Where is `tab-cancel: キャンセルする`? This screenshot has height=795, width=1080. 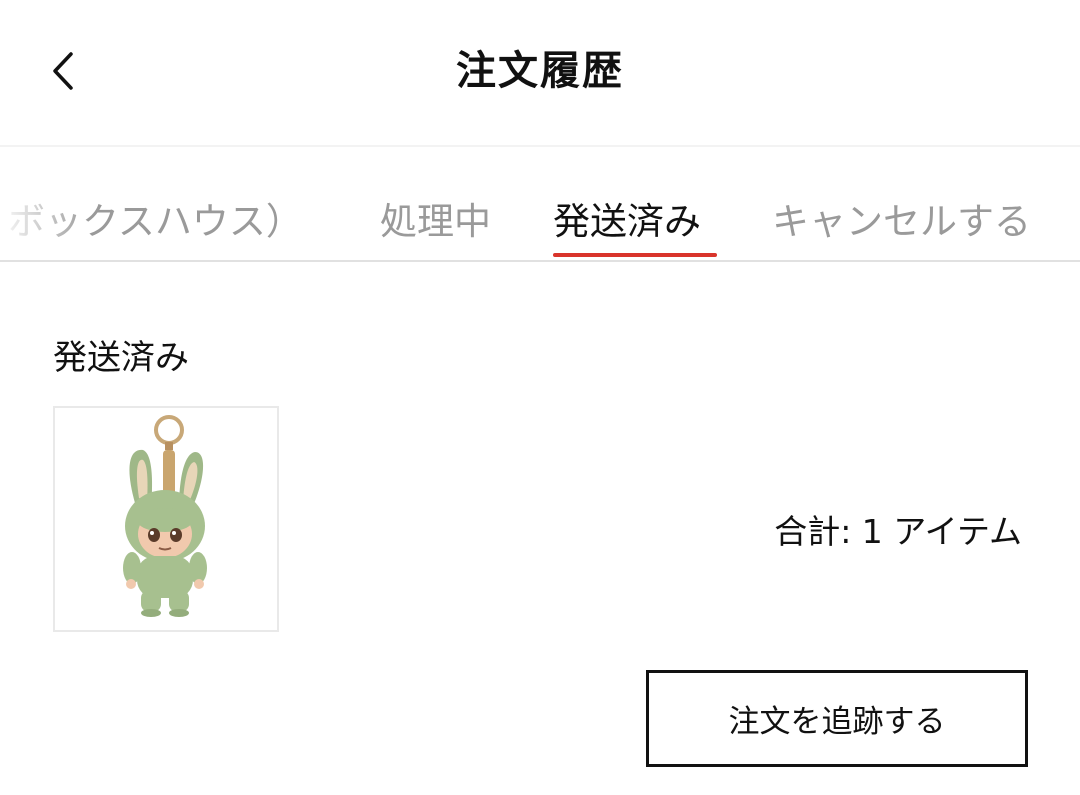
tab-cancel: キャンセルする is located at coordinates (901, 218).